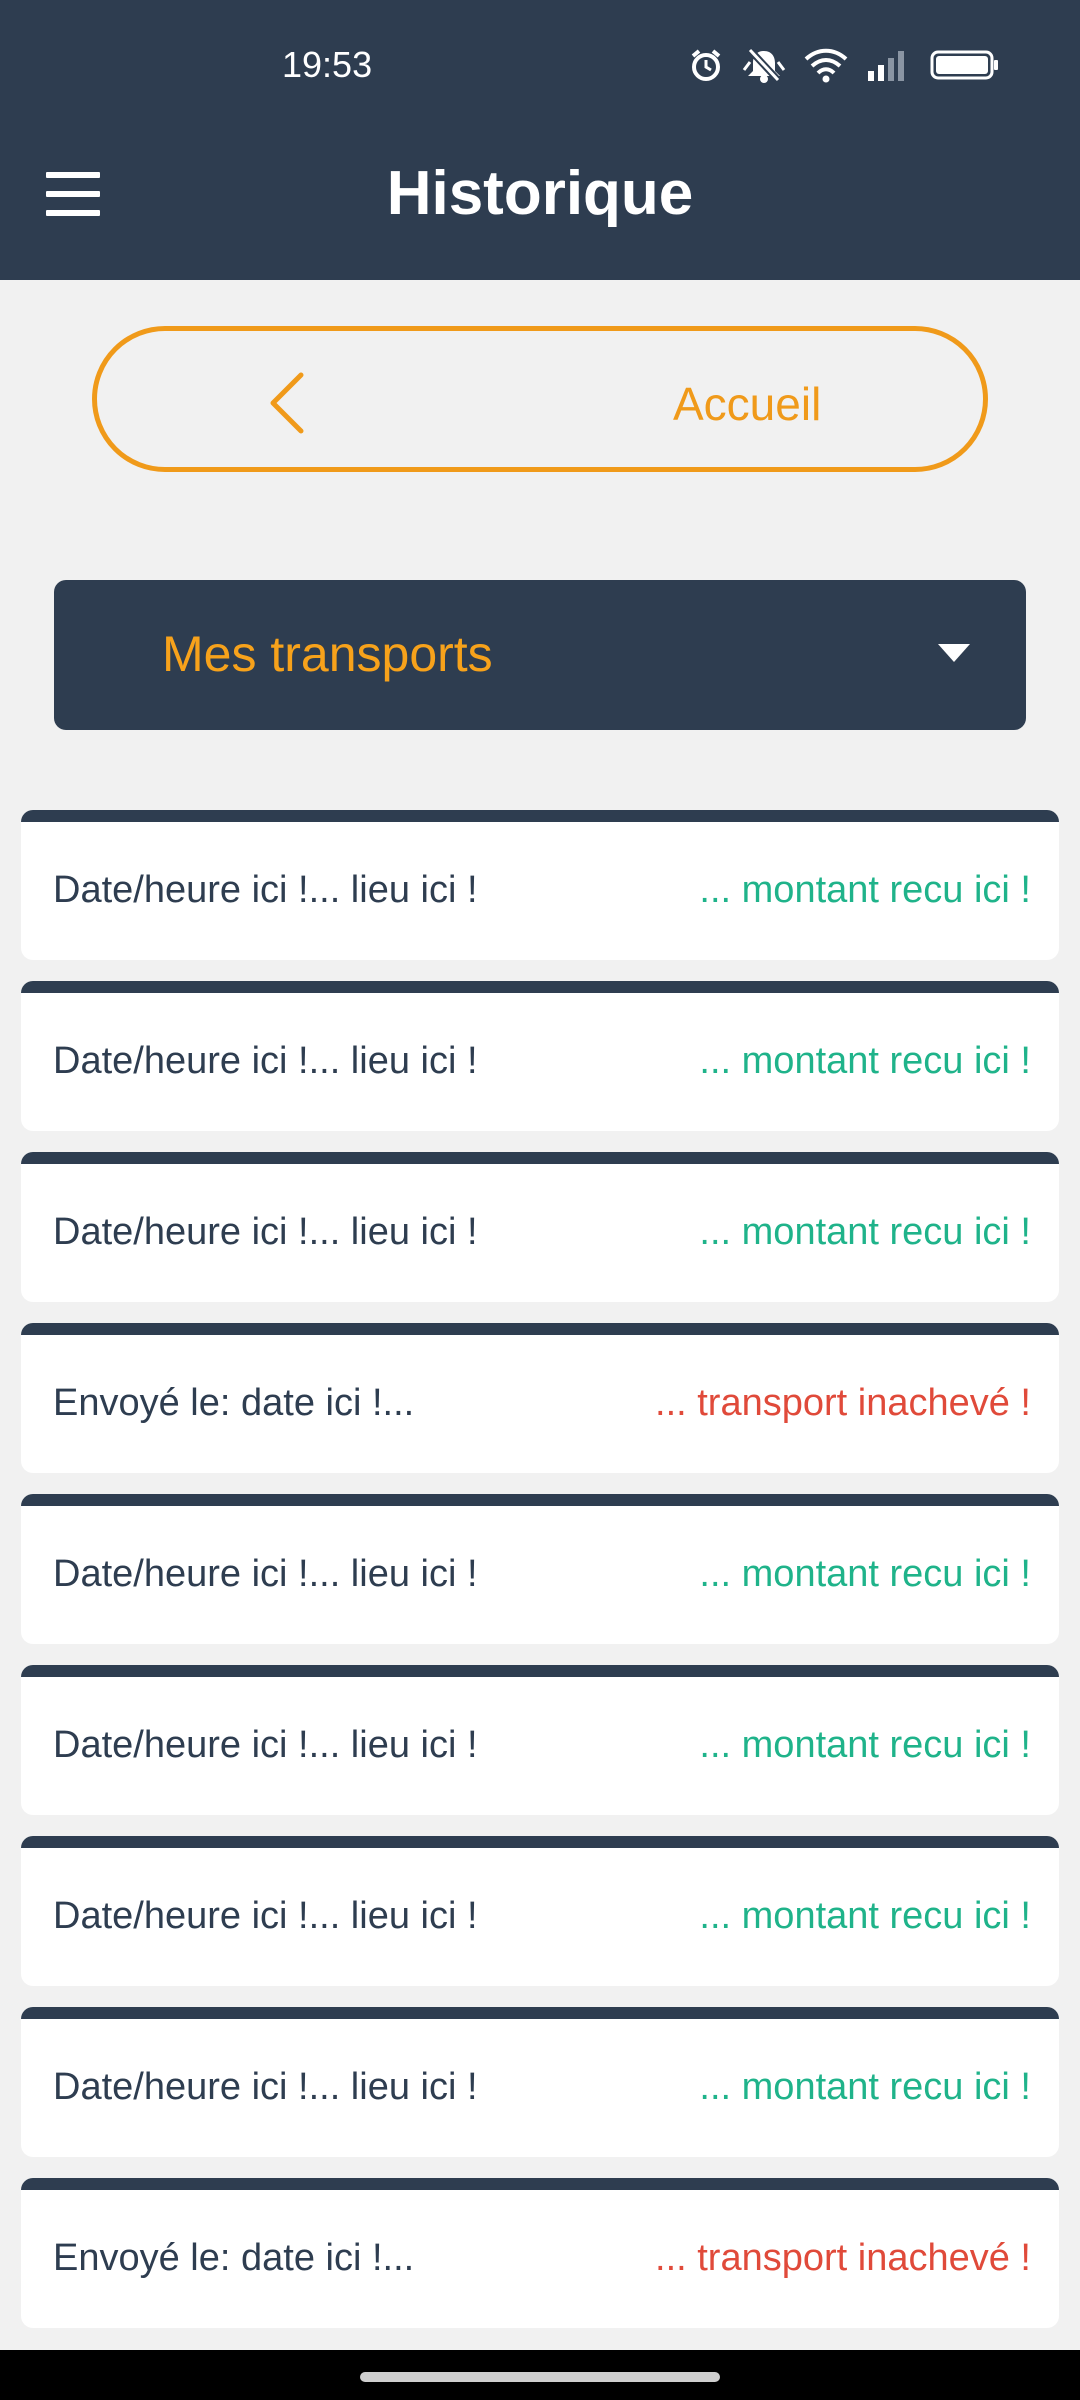 This screenshot has width=1080, height=2400. Describe the element at coordinates (540, 655) in the screenshot. I see `transport-type-select: Mes transports` at that location.